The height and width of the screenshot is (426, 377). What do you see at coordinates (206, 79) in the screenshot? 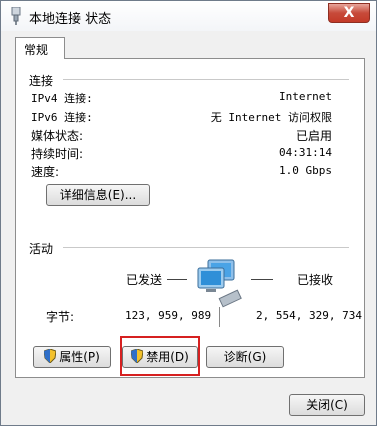
I see `connection-divider` at bounding box center [206, 79].